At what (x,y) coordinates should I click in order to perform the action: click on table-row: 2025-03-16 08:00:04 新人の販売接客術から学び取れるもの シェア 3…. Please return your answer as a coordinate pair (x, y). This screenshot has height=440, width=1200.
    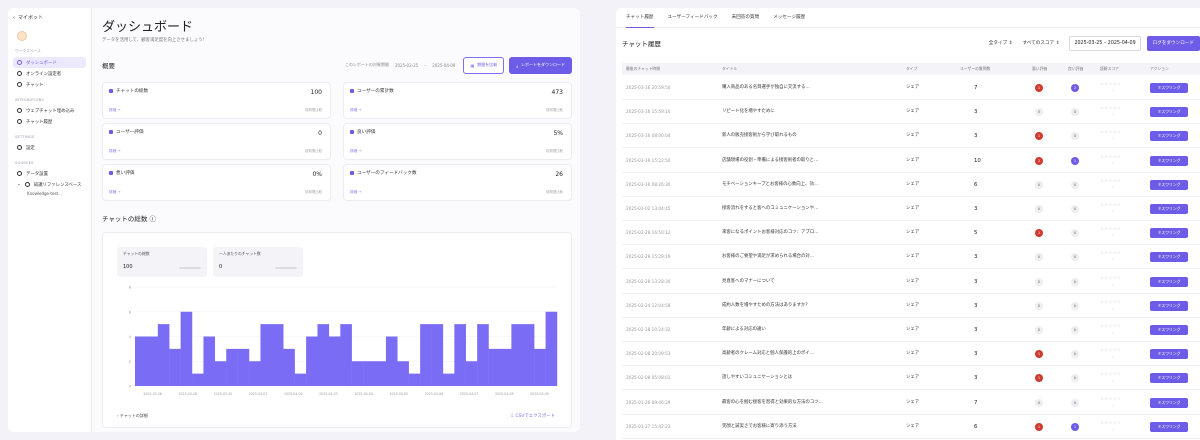
    Looking at the image, I should click on (911, 136).